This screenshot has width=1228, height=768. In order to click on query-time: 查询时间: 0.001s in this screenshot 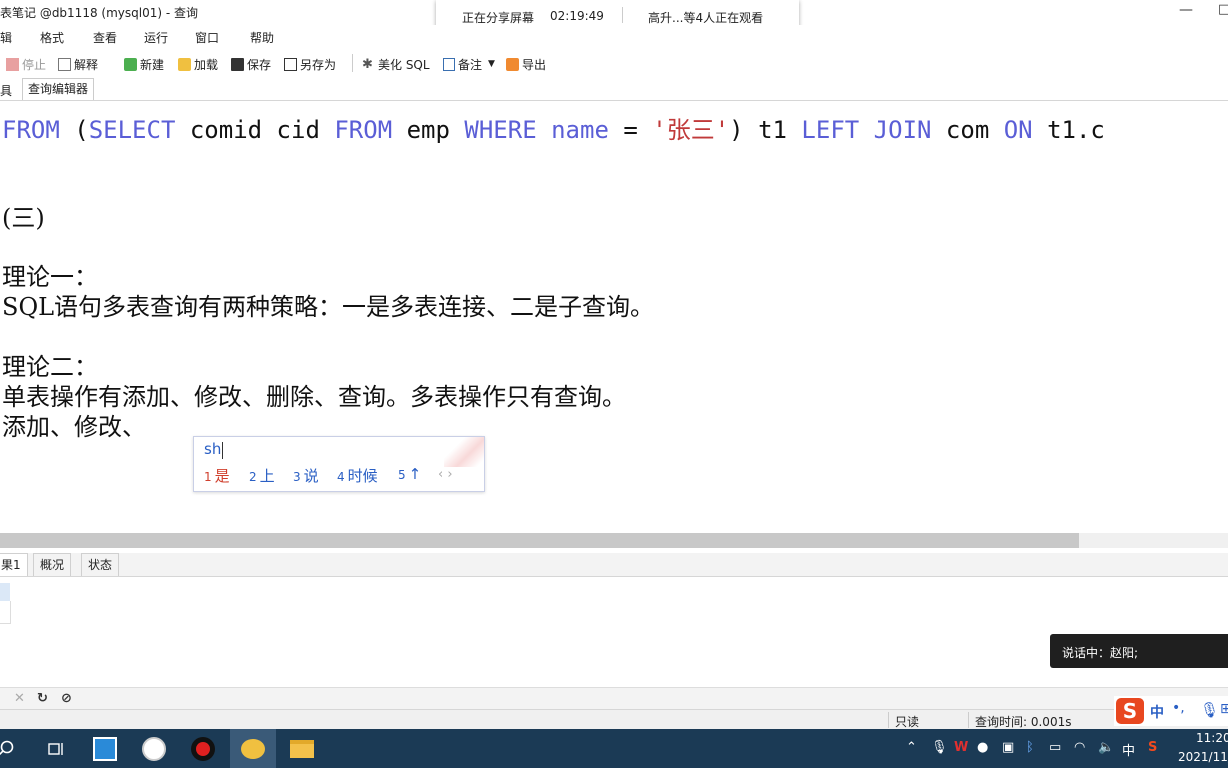, I will do `click(1023, 722)`.